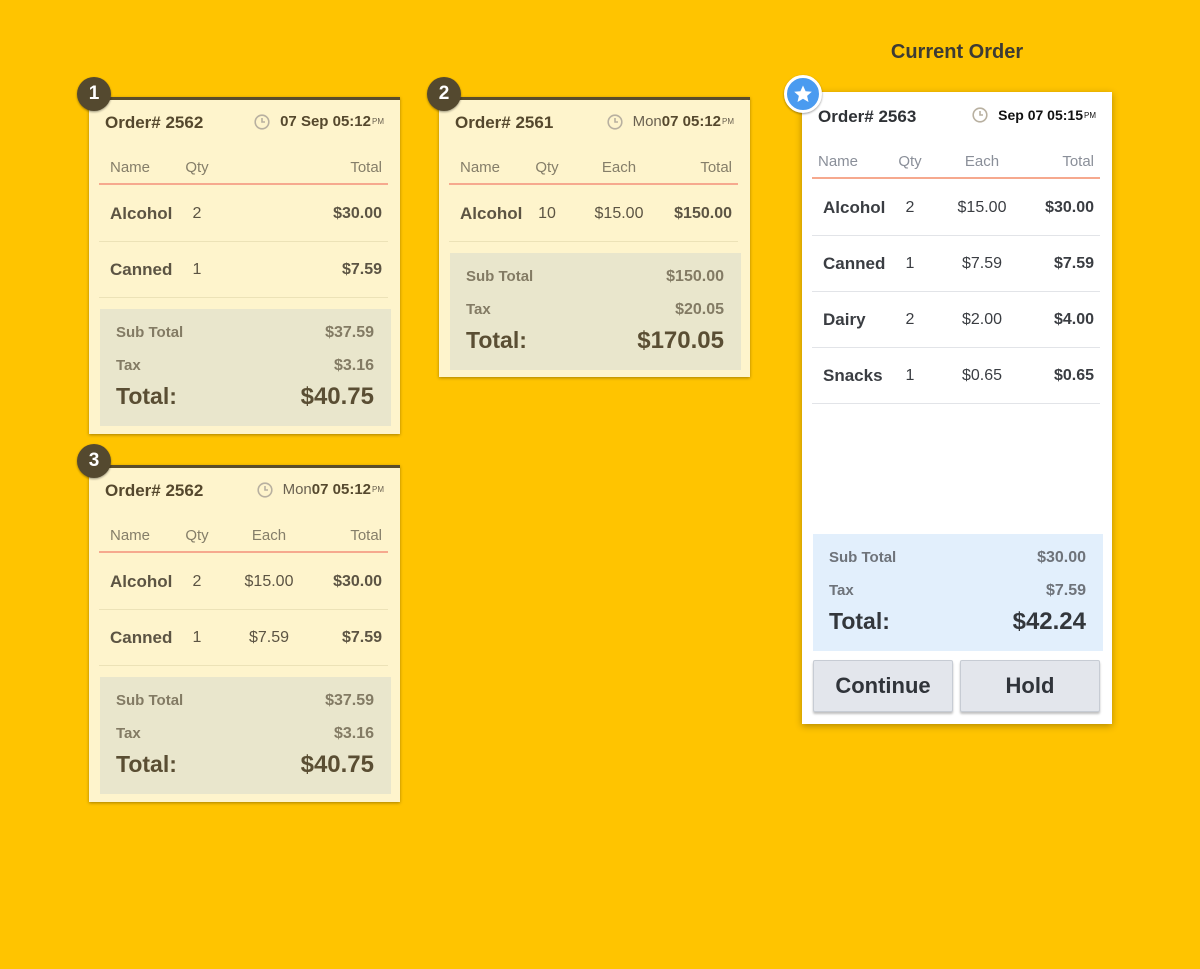 The width and height of the screenshot is (1200, 969). I want to click on order-number: Order# 2561, so click(504, 122).